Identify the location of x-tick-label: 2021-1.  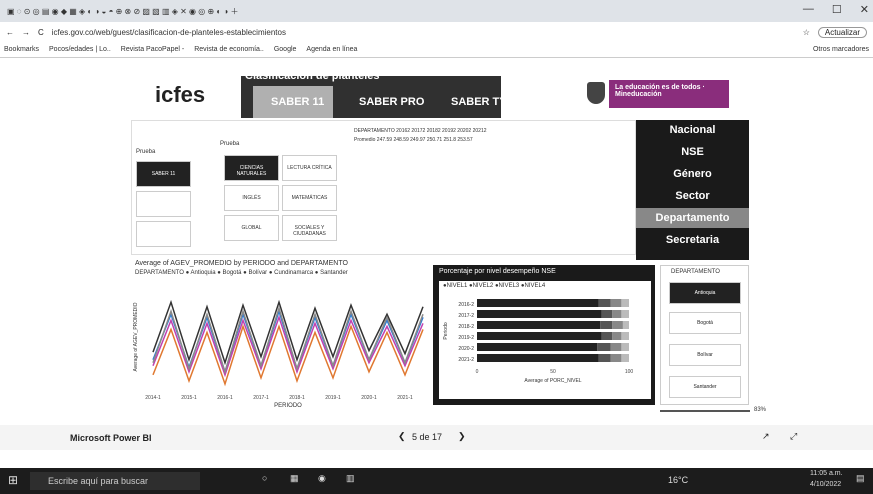
(405, 398).